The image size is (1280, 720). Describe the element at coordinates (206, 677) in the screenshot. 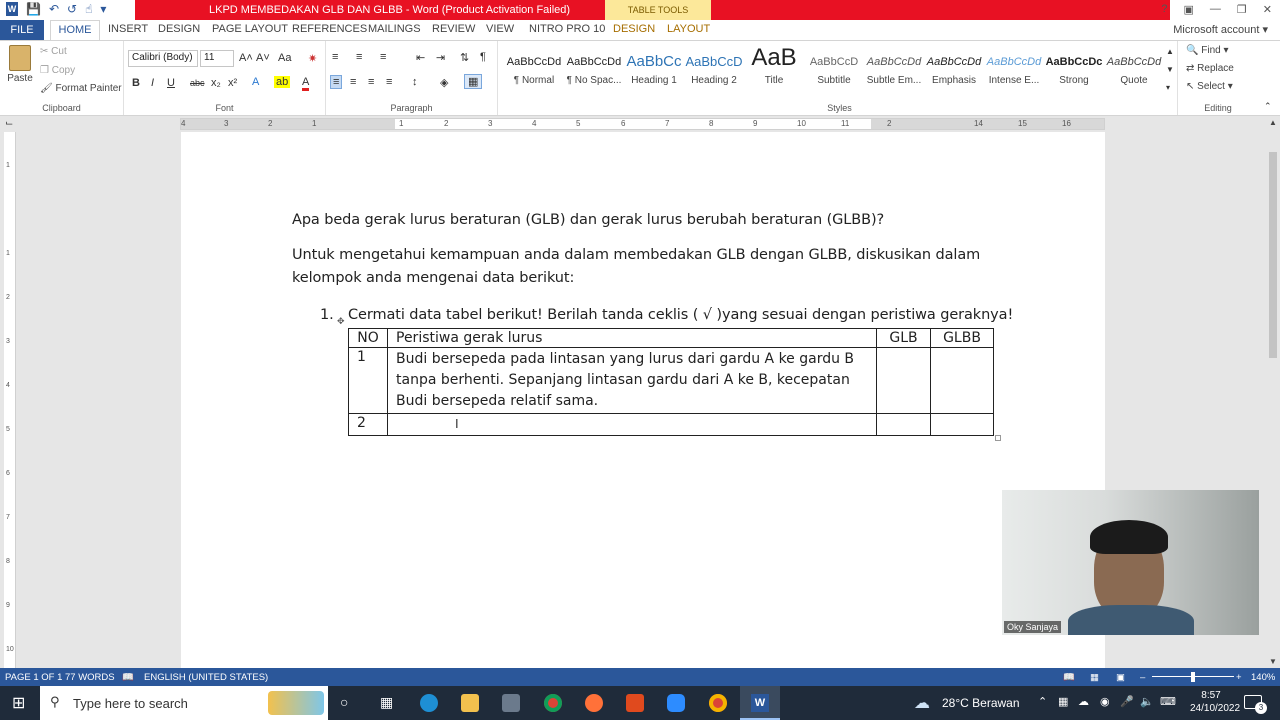

I see `language: ENGLISH (UNITED STATES)` at that location.